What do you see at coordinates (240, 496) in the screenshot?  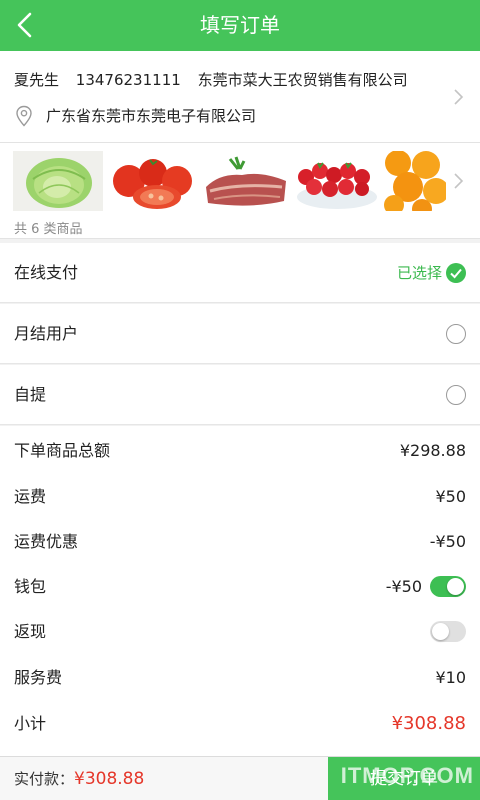 I see `summary-row-shipping: 运费 ¥50` at bounding box center [240, 496].